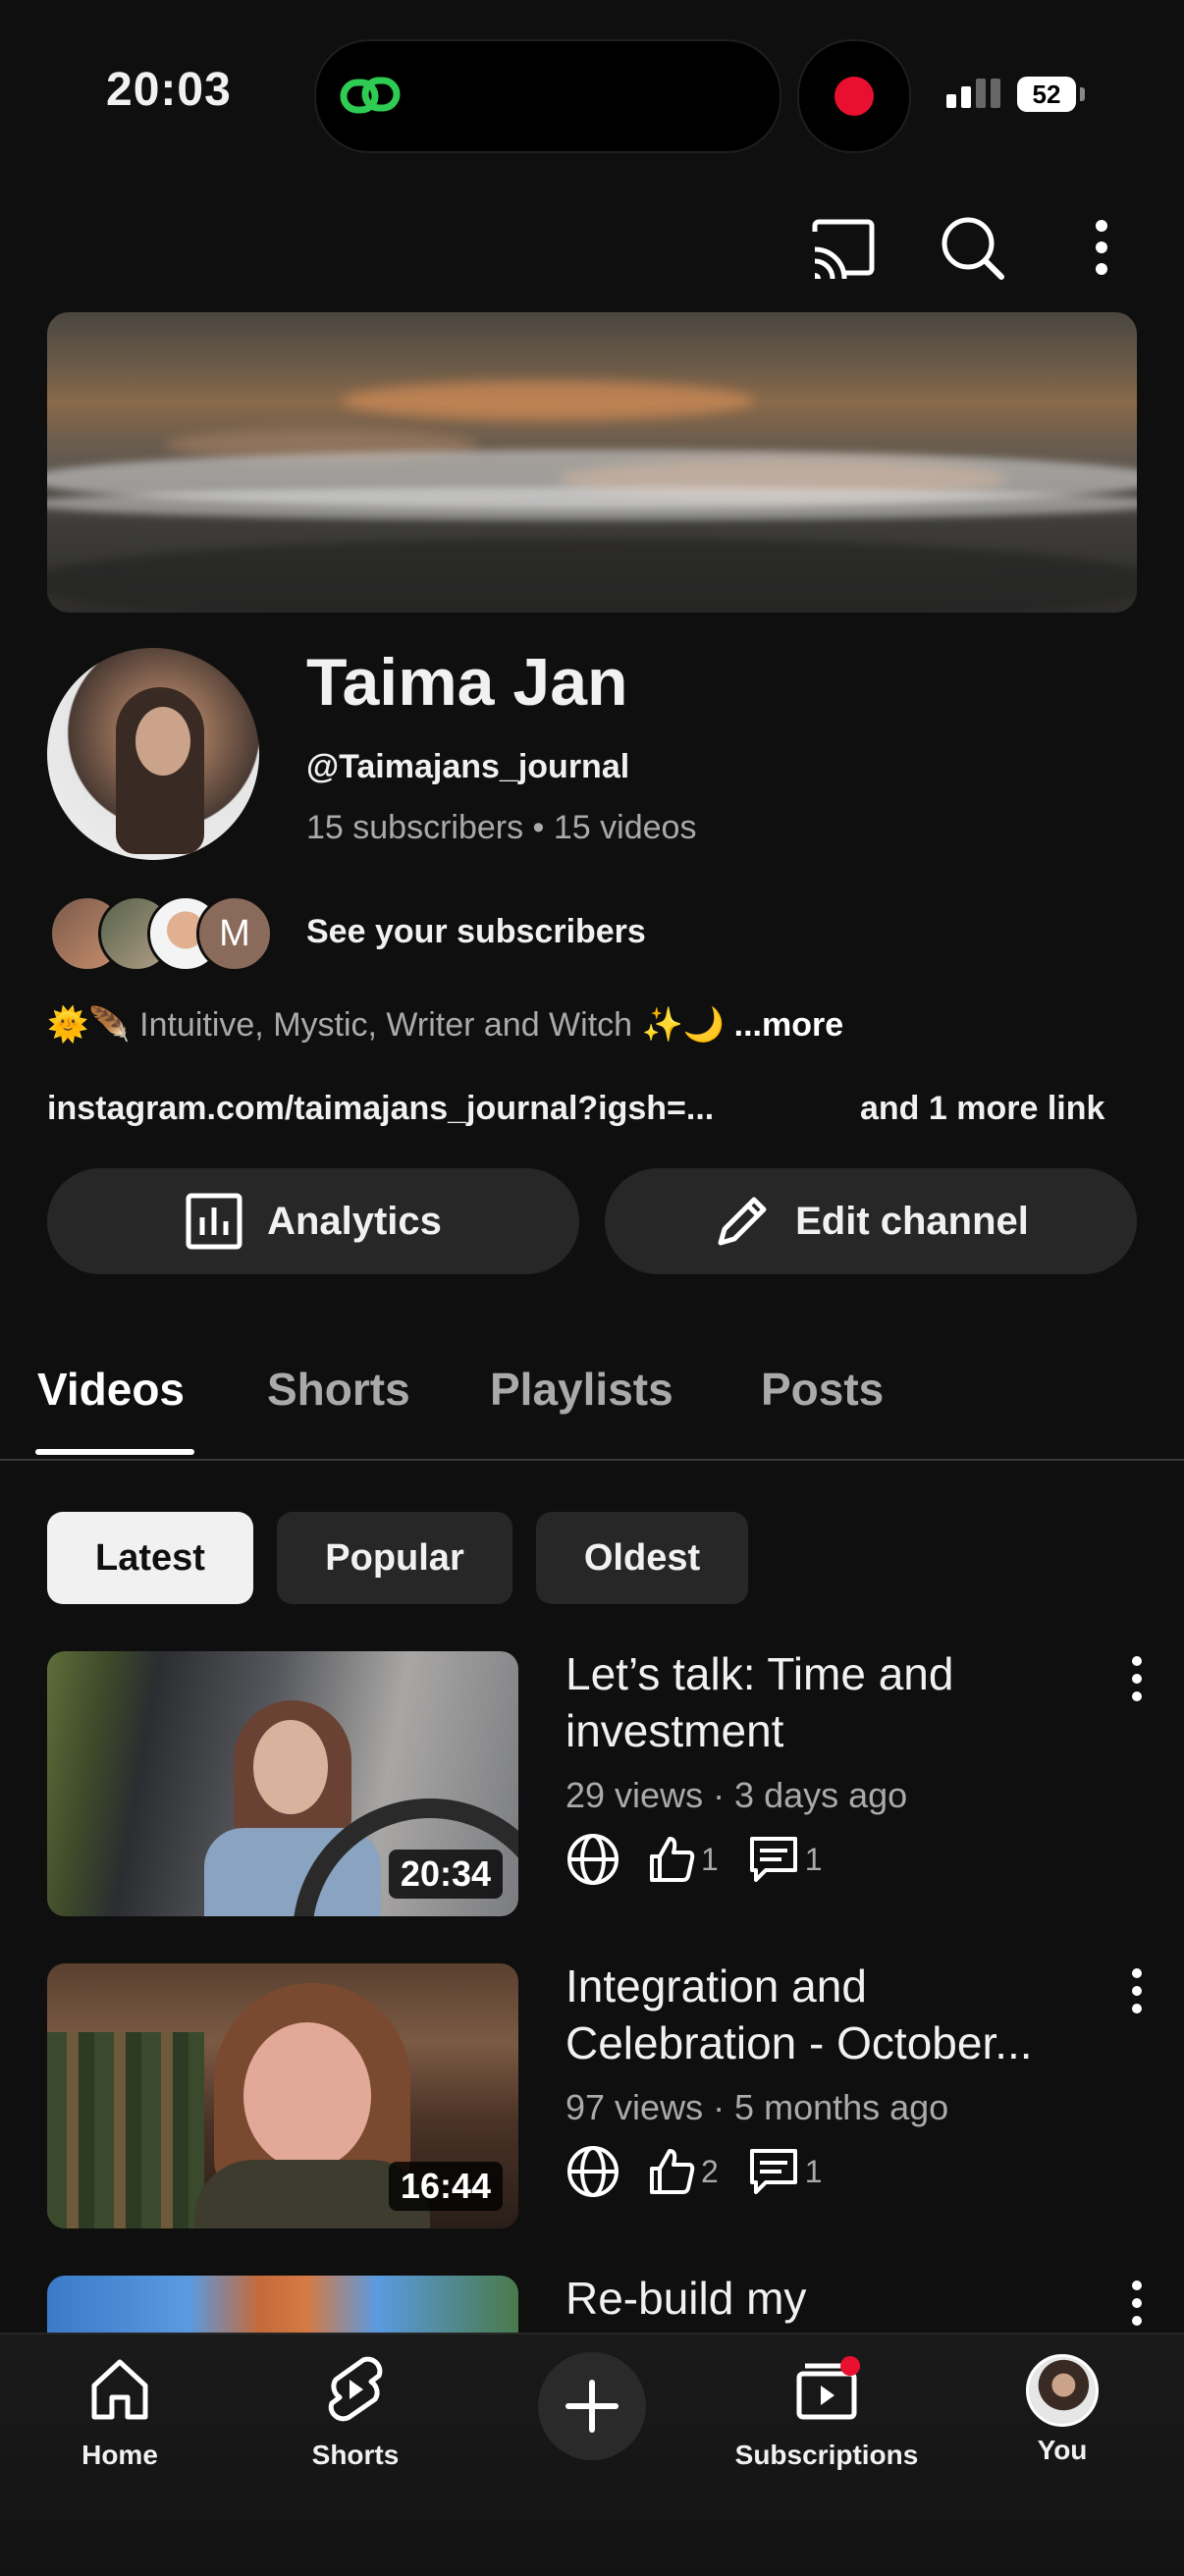 The width and height of the screenshot is (1184, 2576). What do you see at coordinates (432, 1025) in the screenshot?
I see `bio-text: Intuitive, Mystic, Writer and Witch ✨🌙` at bounding box center [432, 1025].